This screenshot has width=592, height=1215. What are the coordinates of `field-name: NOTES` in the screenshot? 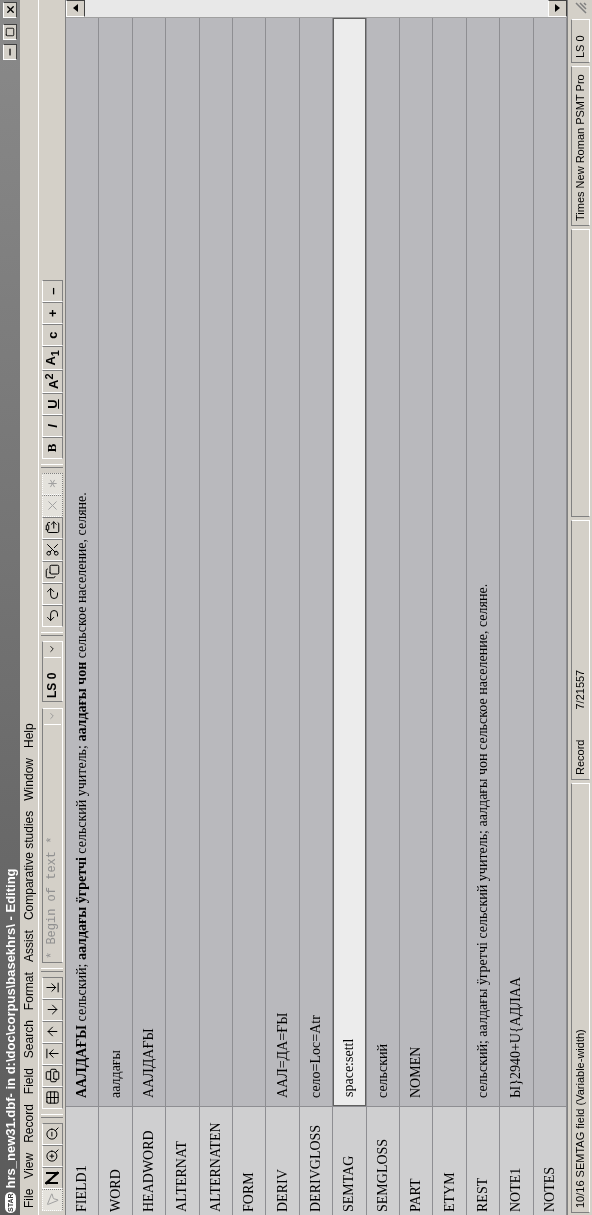 It's located at (550, 1160).